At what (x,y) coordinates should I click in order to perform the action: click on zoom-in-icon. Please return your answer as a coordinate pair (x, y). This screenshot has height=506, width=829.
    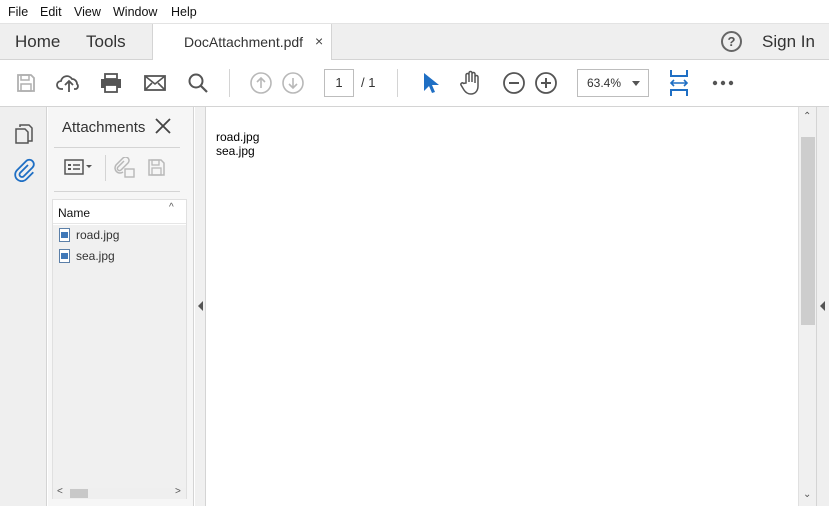
    Looking at the image, I should click on (546, 83).